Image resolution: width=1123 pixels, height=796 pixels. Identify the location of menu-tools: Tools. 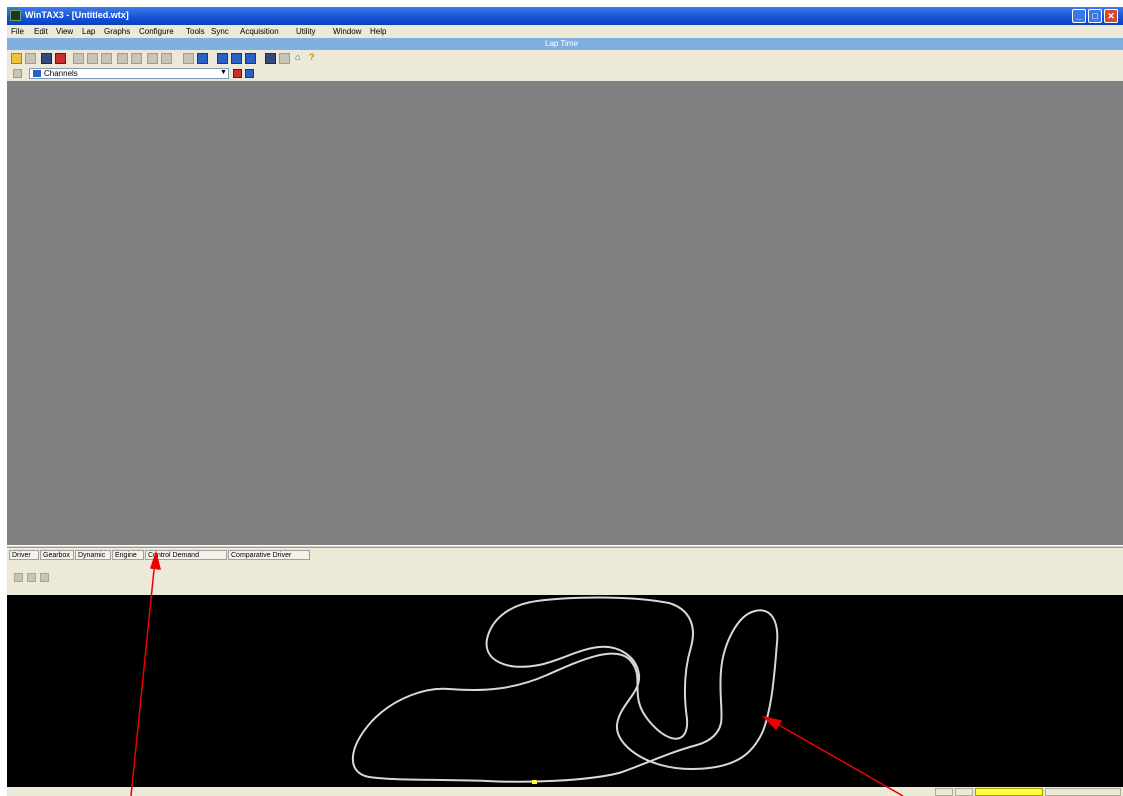
(195, 31).